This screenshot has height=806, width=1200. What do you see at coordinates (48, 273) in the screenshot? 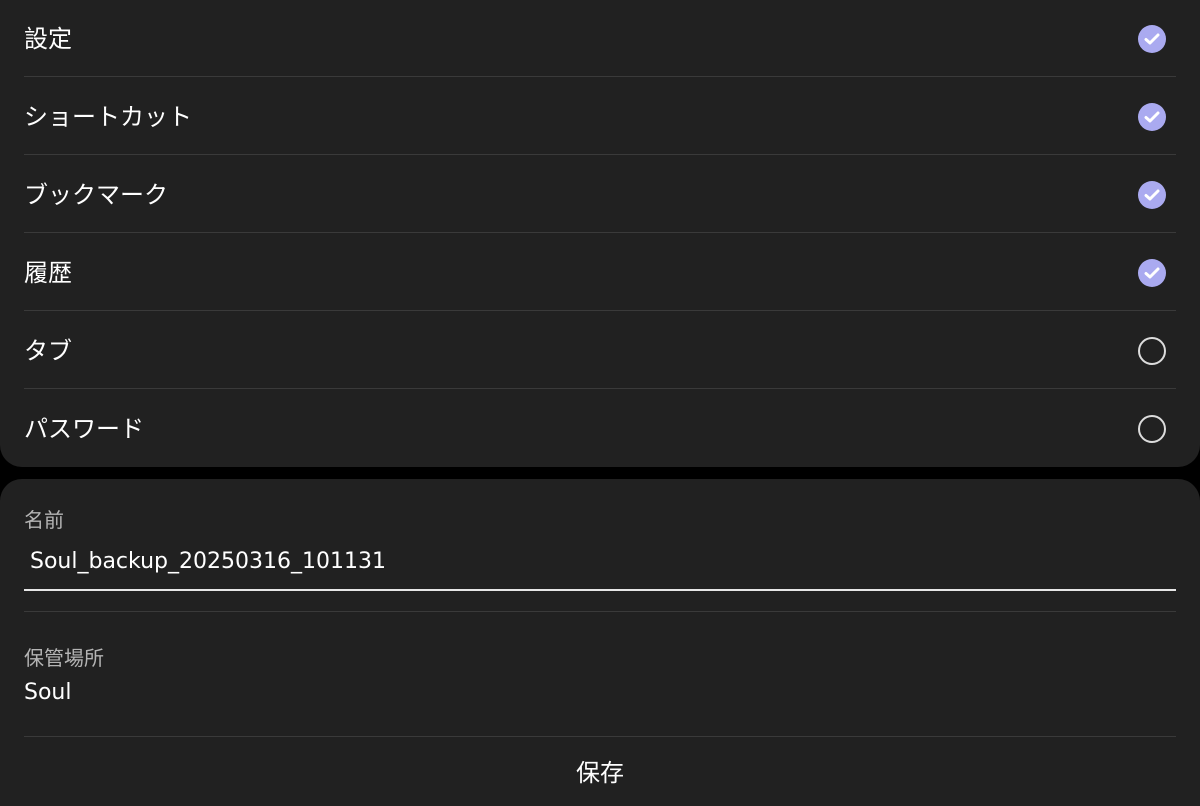
I see `option-label: 履歴` at bounding box center [48, 273].